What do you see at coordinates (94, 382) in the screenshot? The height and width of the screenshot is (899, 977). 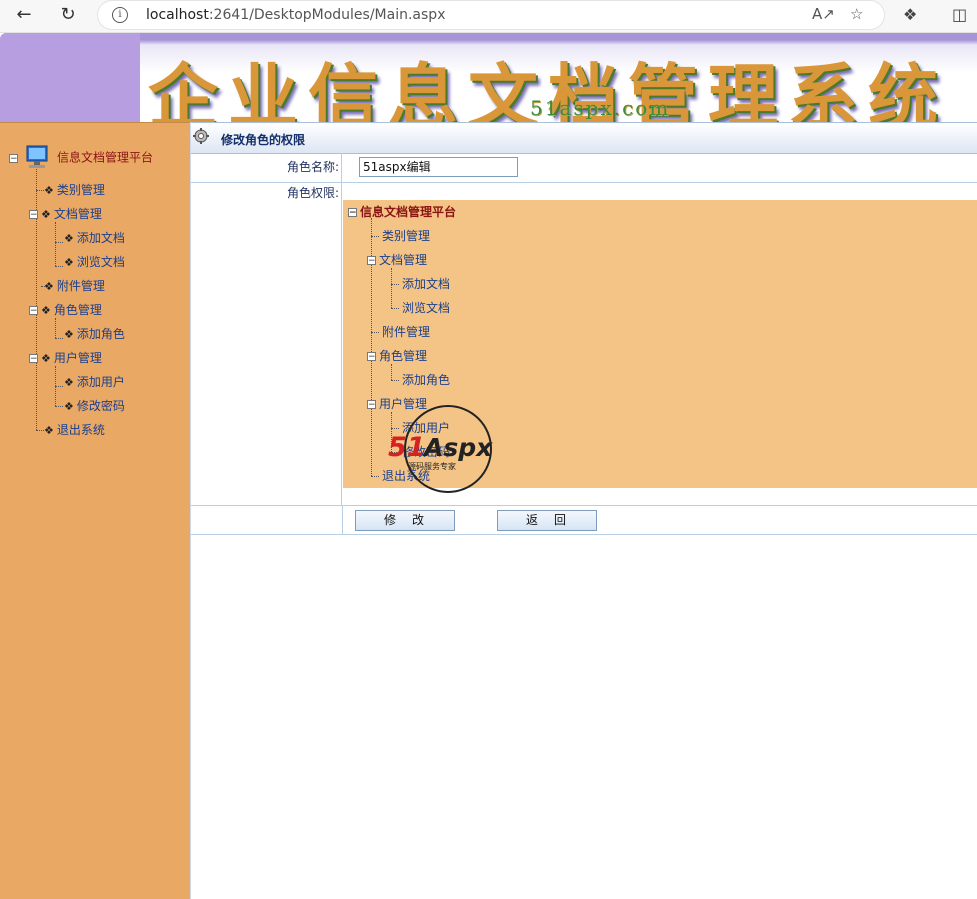 I see `nav-item-add-user: ❖ 添加用户` at bounding box center [94, 382].